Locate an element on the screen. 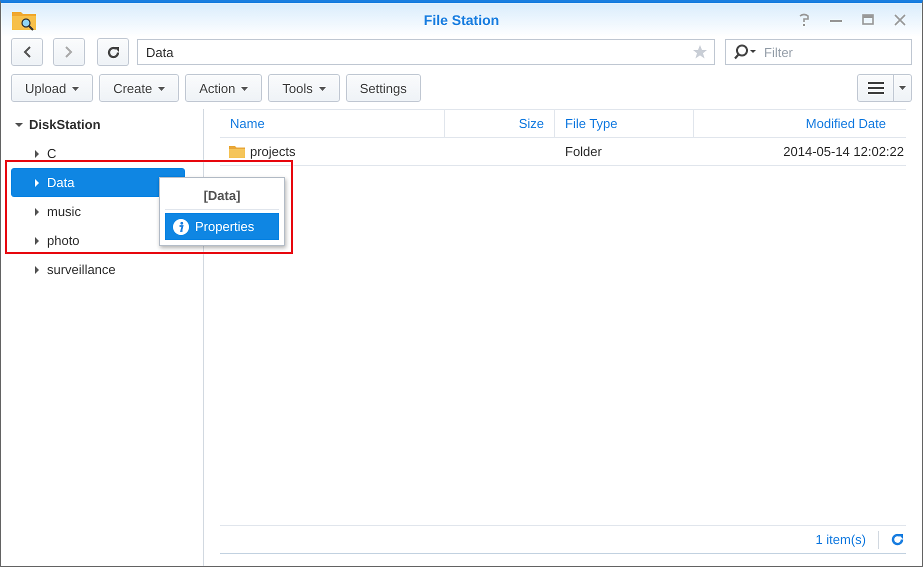  column-header: File Type is located at coordinates (624, 123).